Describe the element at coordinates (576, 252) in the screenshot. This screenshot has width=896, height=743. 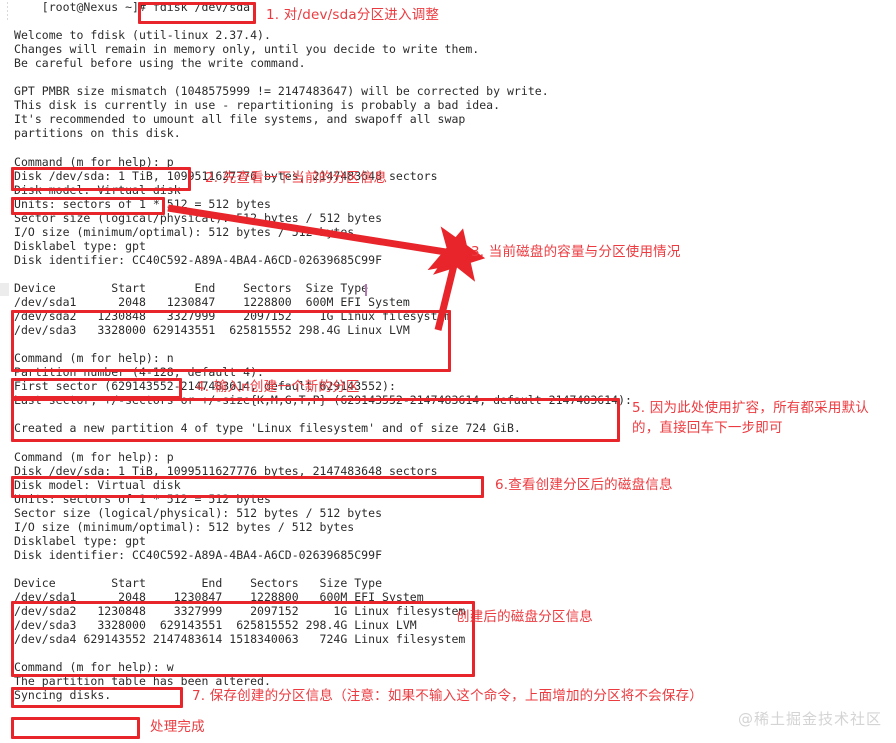
I see `annotation-3: 3. 当前磁盘的容量与分区使用情况` at that location.